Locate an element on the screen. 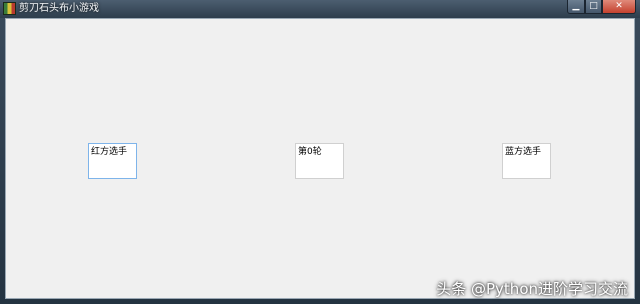 The height and width of the screenshot is (304, 640). watermark: 头条 @Python进阶学习交流 is located at coordinates (532, 289).